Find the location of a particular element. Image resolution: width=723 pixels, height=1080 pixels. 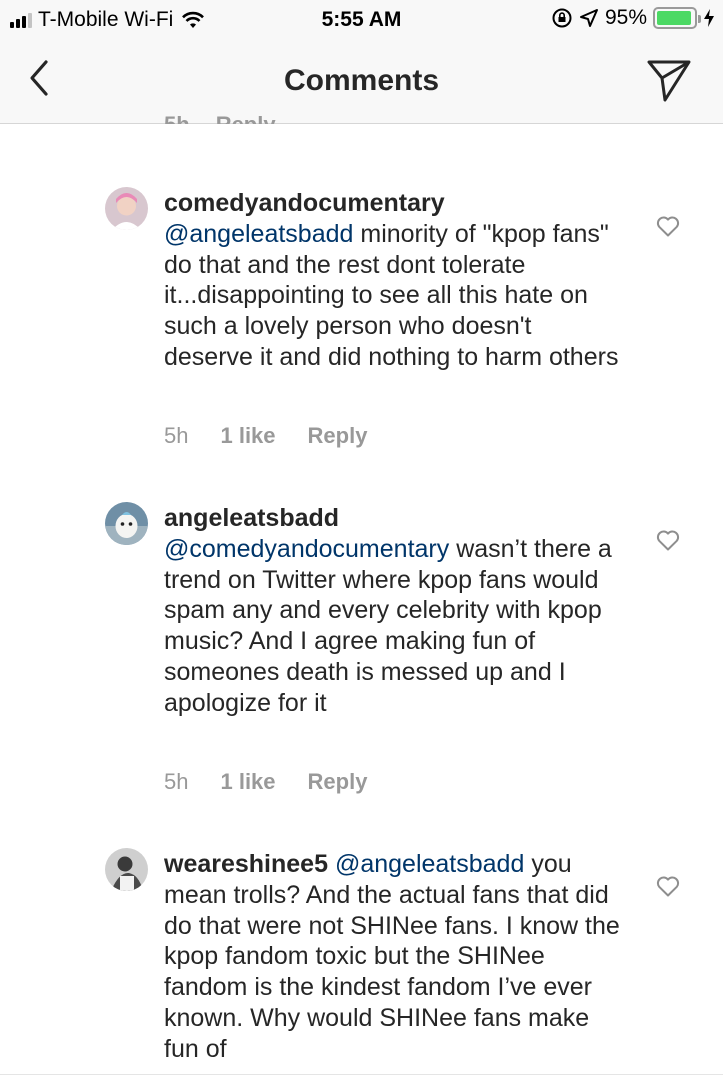

battery-fill is located at coordinates (674, 18).